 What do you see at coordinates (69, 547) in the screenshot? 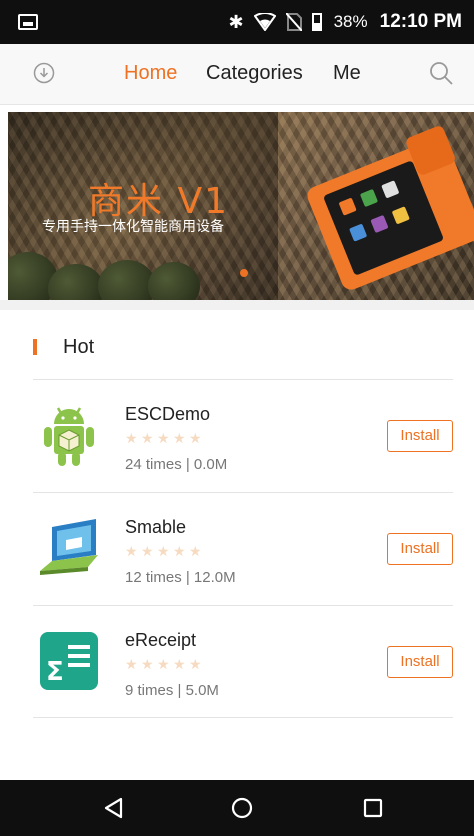
I see `laptop-icon` at bounding box center [69, 547].